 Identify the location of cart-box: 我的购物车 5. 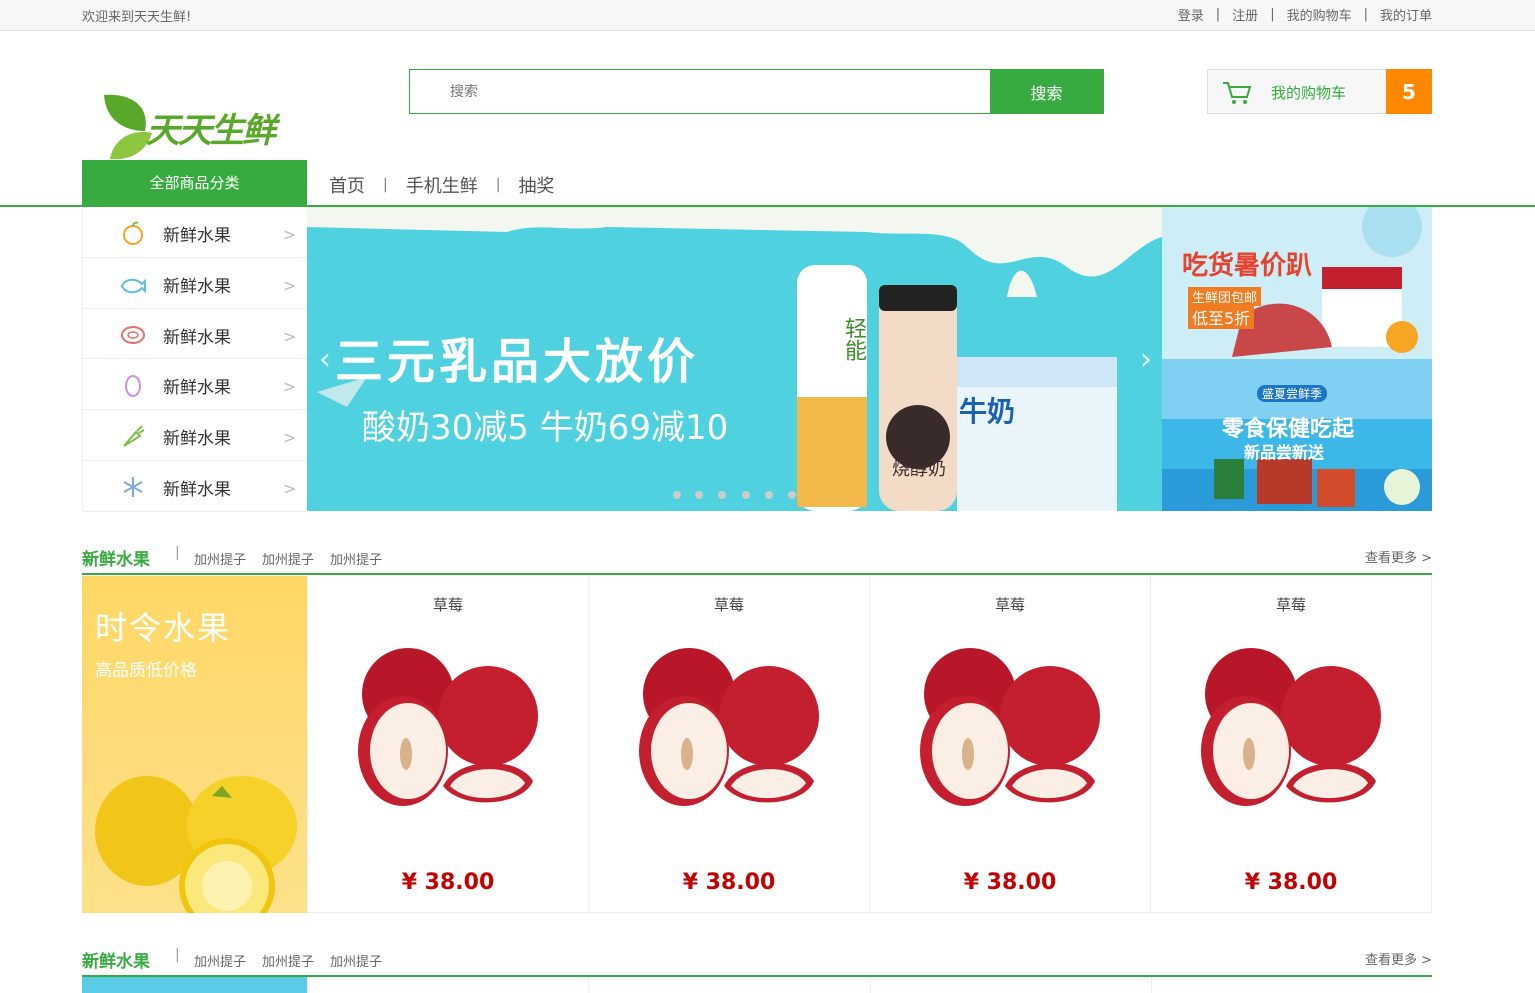
(1319, 91).